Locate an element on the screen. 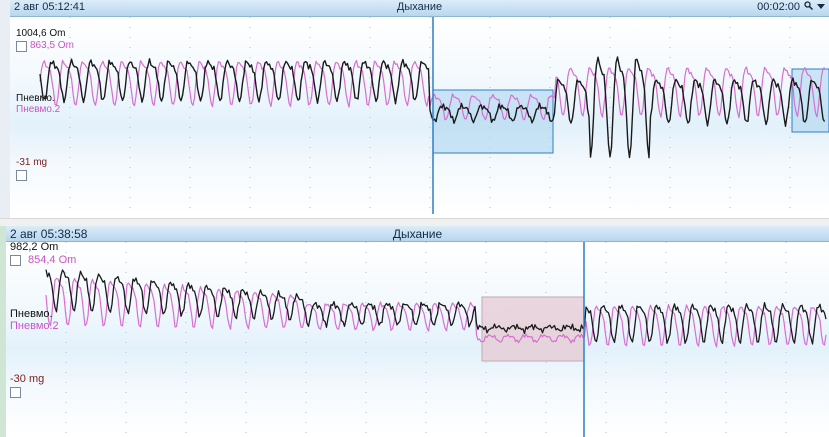  scale-max-channel2-bottom: 854,4 Om is located at coordinates (52, 260).